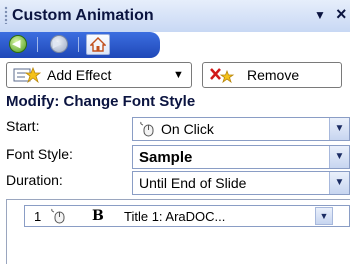 The width and height of the screenshot is (350, 264). What do you see at coordinates (98, 216) in the screenshot?
I see `emphasis-effect-icon: B` at bounding box center [98, 216].